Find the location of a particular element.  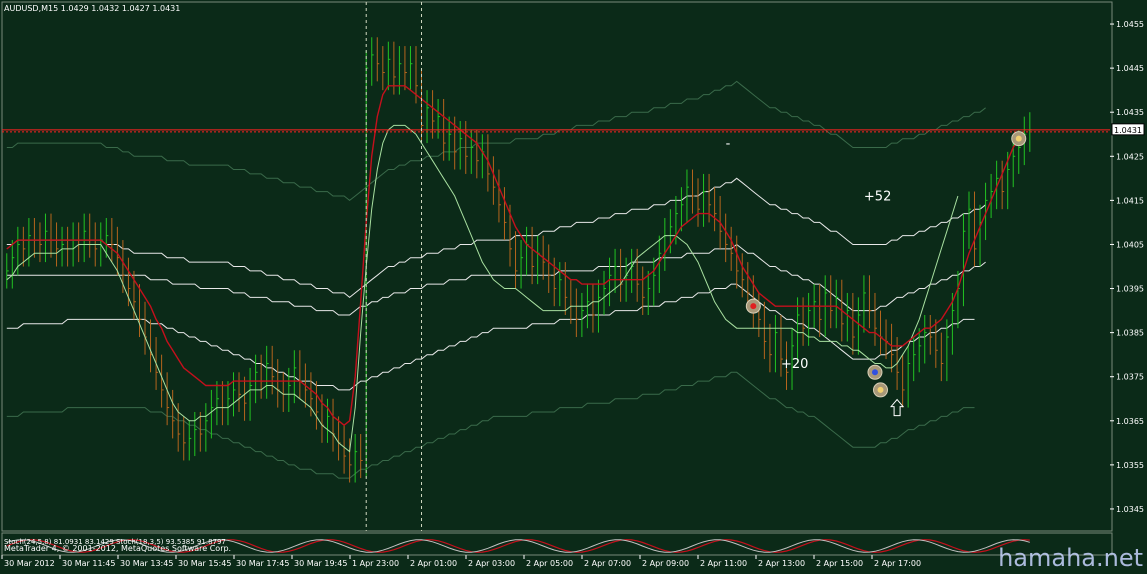

y-tick-label: 1.0405 is located at coordinates (1130, 244).